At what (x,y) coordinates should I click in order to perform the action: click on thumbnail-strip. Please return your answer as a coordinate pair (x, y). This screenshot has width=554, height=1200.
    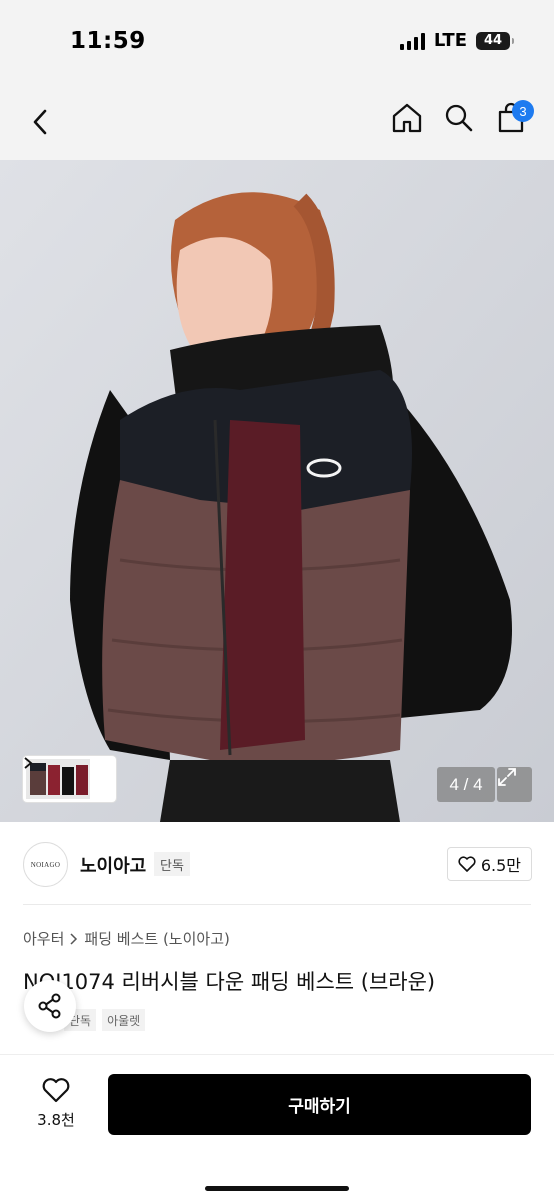
    Looking at the image, I should click on (69, 779).